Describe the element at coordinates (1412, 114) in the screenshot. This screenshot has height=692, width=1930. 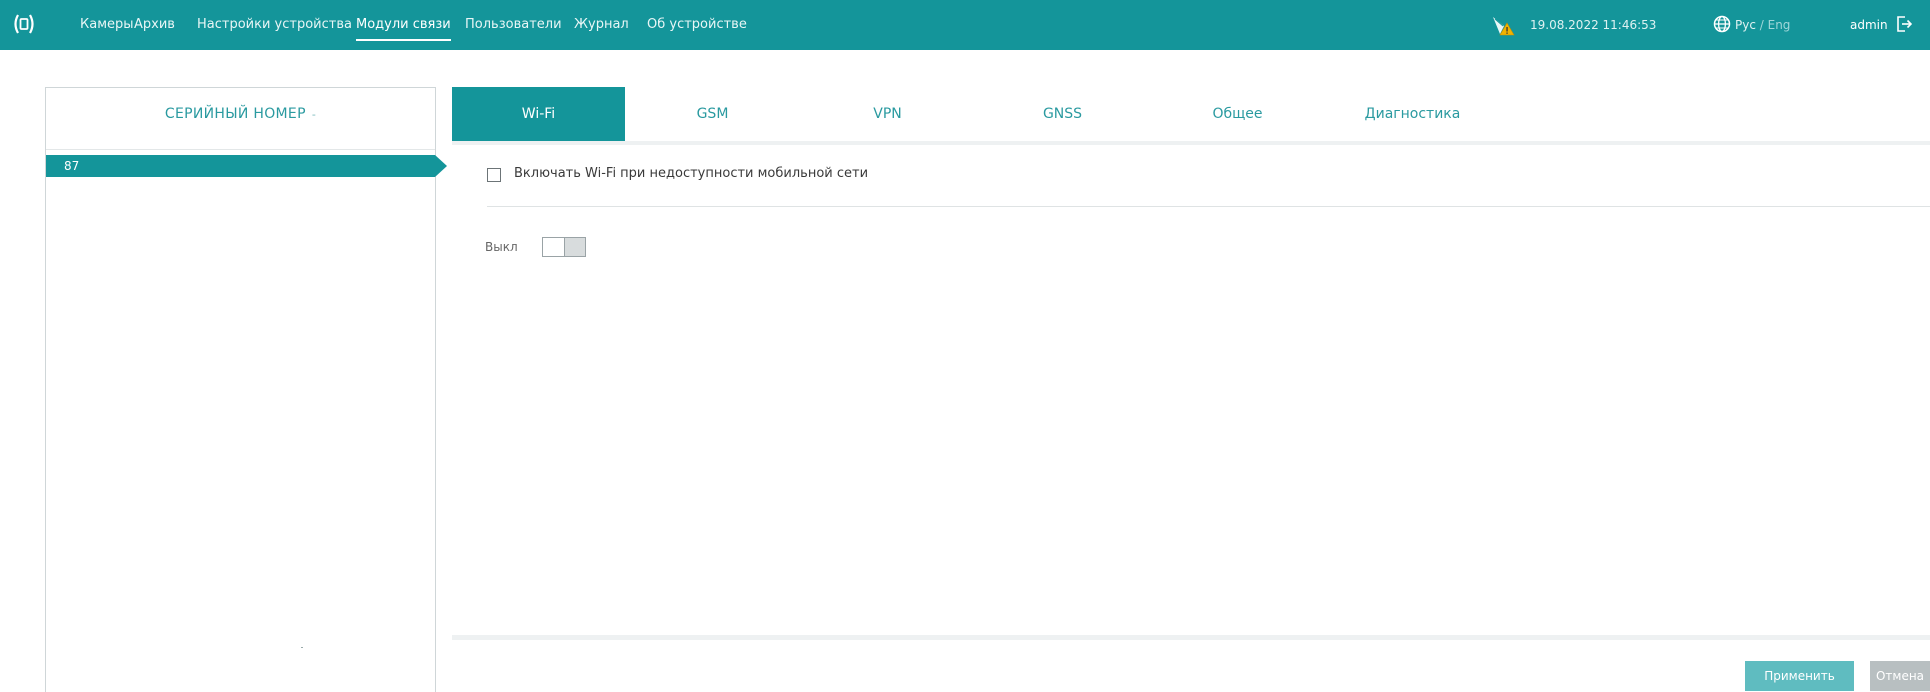
I see `tab-diagnostics: Диагностика` at that location.